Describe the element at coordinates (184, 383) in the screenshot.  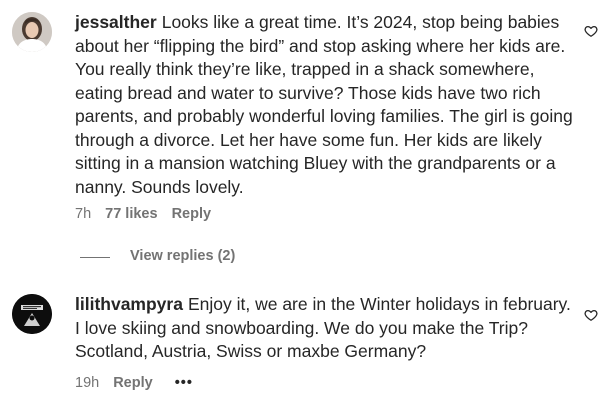
I see `more-options-icon: •••` at that location.